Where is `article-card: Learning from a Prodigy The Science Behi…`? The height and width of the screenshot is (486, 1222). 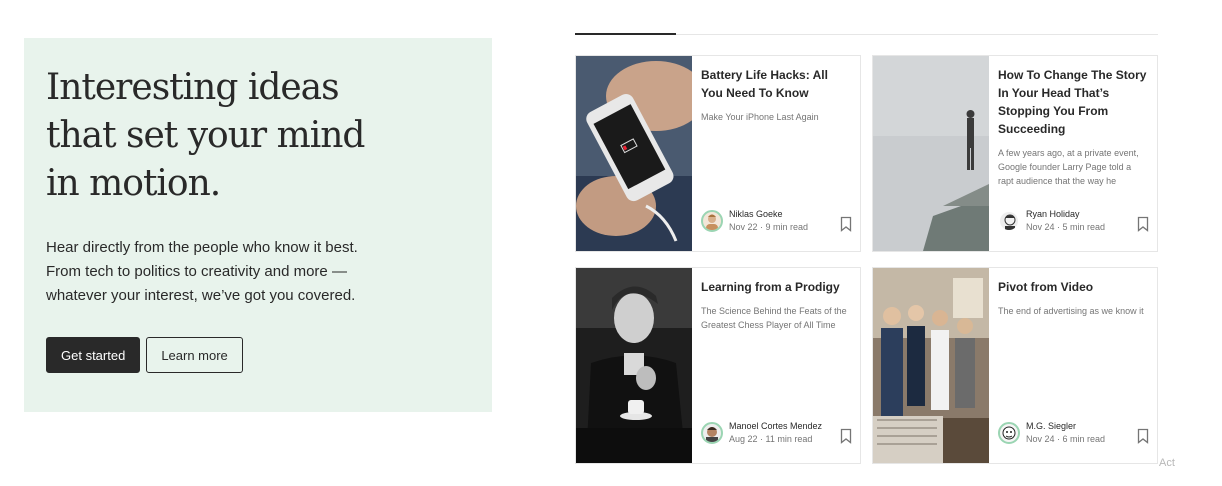 article-card: Learning from a Prodigy The Science Behi… is located at coordinates (718, 365).